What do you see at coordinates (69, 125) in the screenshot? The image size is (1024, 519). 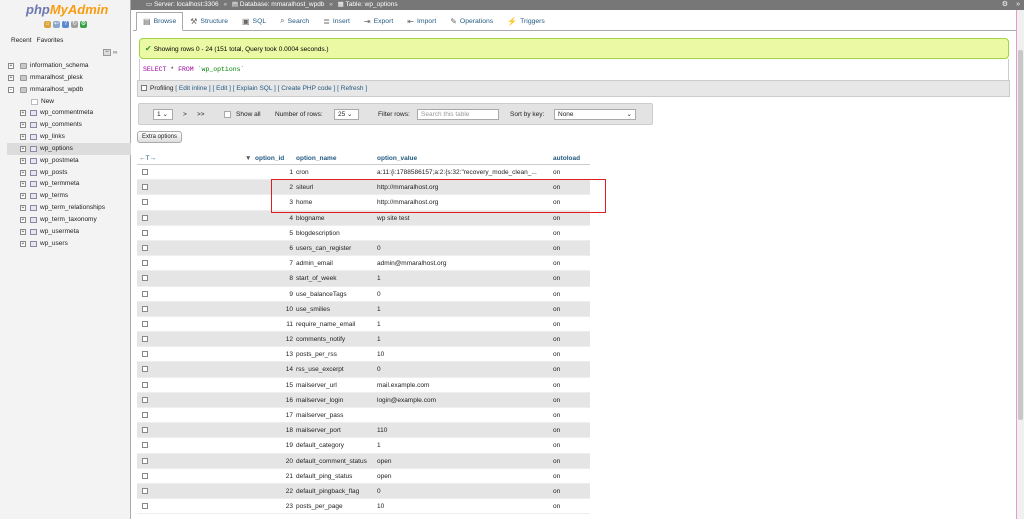 I see `tree-table-item: + wp_comments` at bounding box center [69, 125].